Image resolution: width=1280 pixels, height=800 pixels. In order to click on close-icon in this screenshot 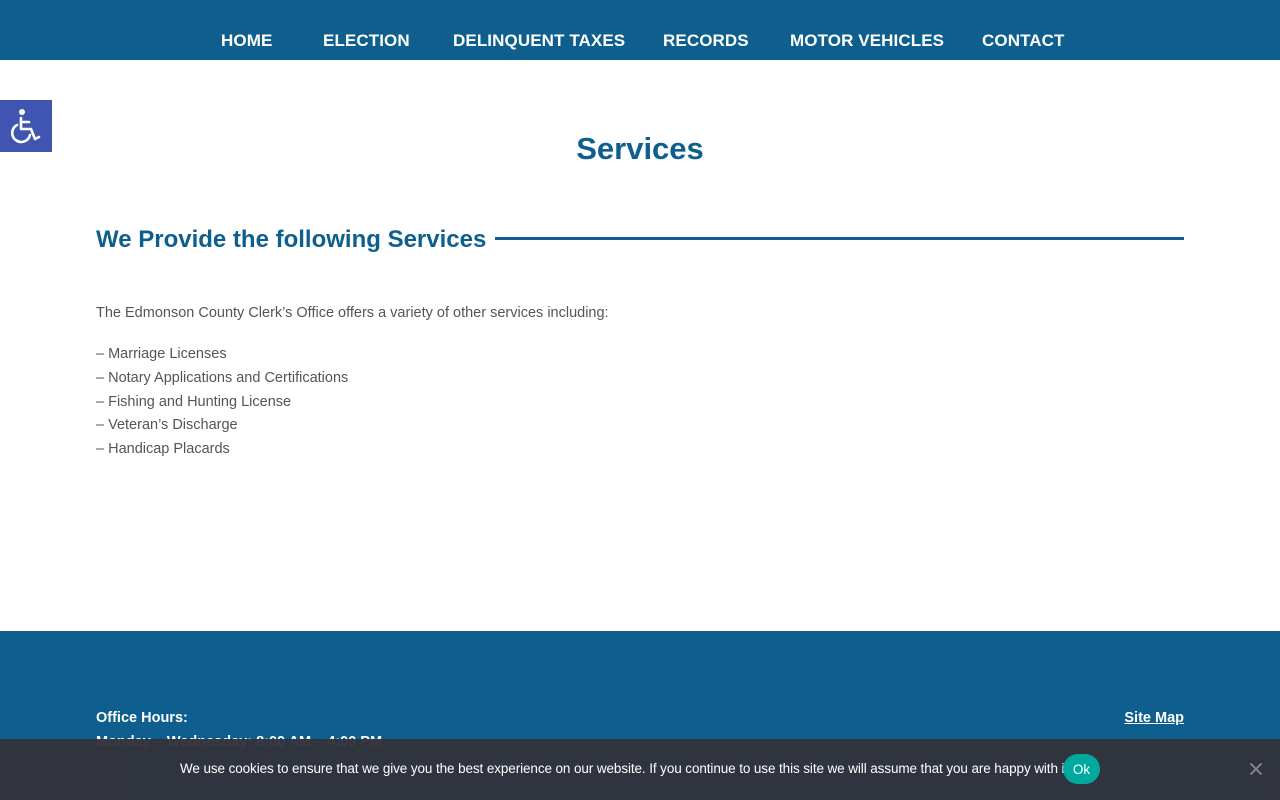, I will do `click(1256, 769)`.